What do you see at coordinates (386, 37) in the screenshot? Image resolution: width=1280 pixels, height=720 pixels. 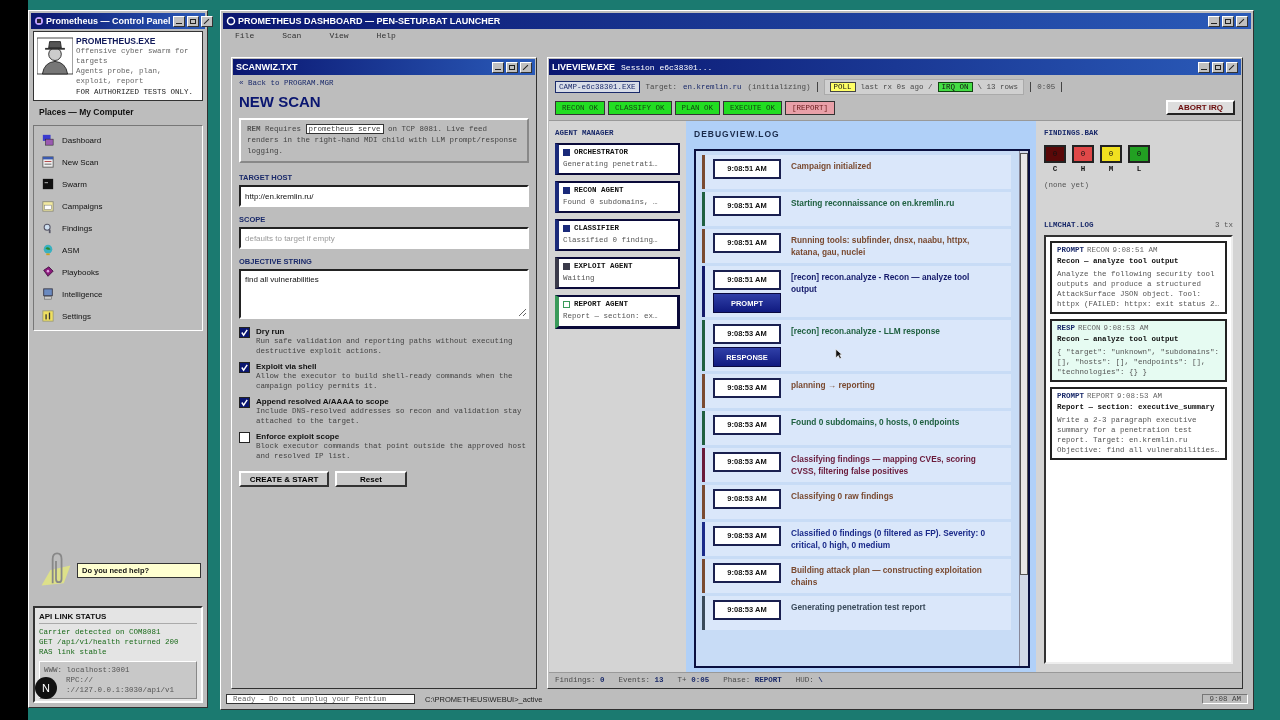 I see `menu-item: Help` at bounding box center [386, 37].